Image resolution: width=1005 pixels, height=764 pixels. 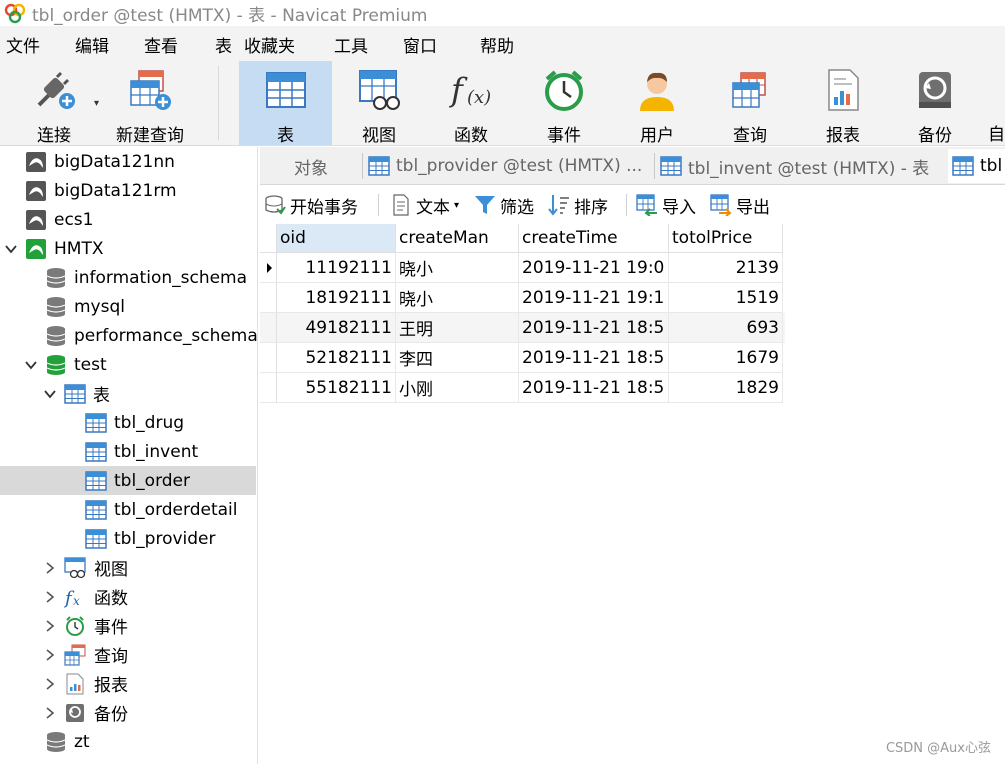 I want to click on tree-table-tbl-provider: tbl_provider, so click(x=128, y=538).